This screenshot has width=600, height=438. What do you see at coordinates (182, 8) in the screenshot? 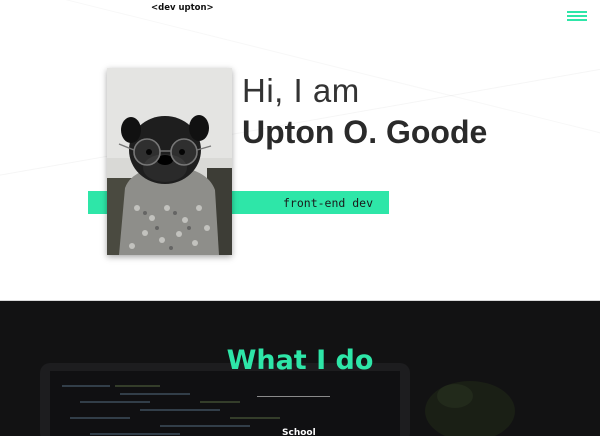
I see `site-logo: <dev upton>` at bounding box center [182, 8].